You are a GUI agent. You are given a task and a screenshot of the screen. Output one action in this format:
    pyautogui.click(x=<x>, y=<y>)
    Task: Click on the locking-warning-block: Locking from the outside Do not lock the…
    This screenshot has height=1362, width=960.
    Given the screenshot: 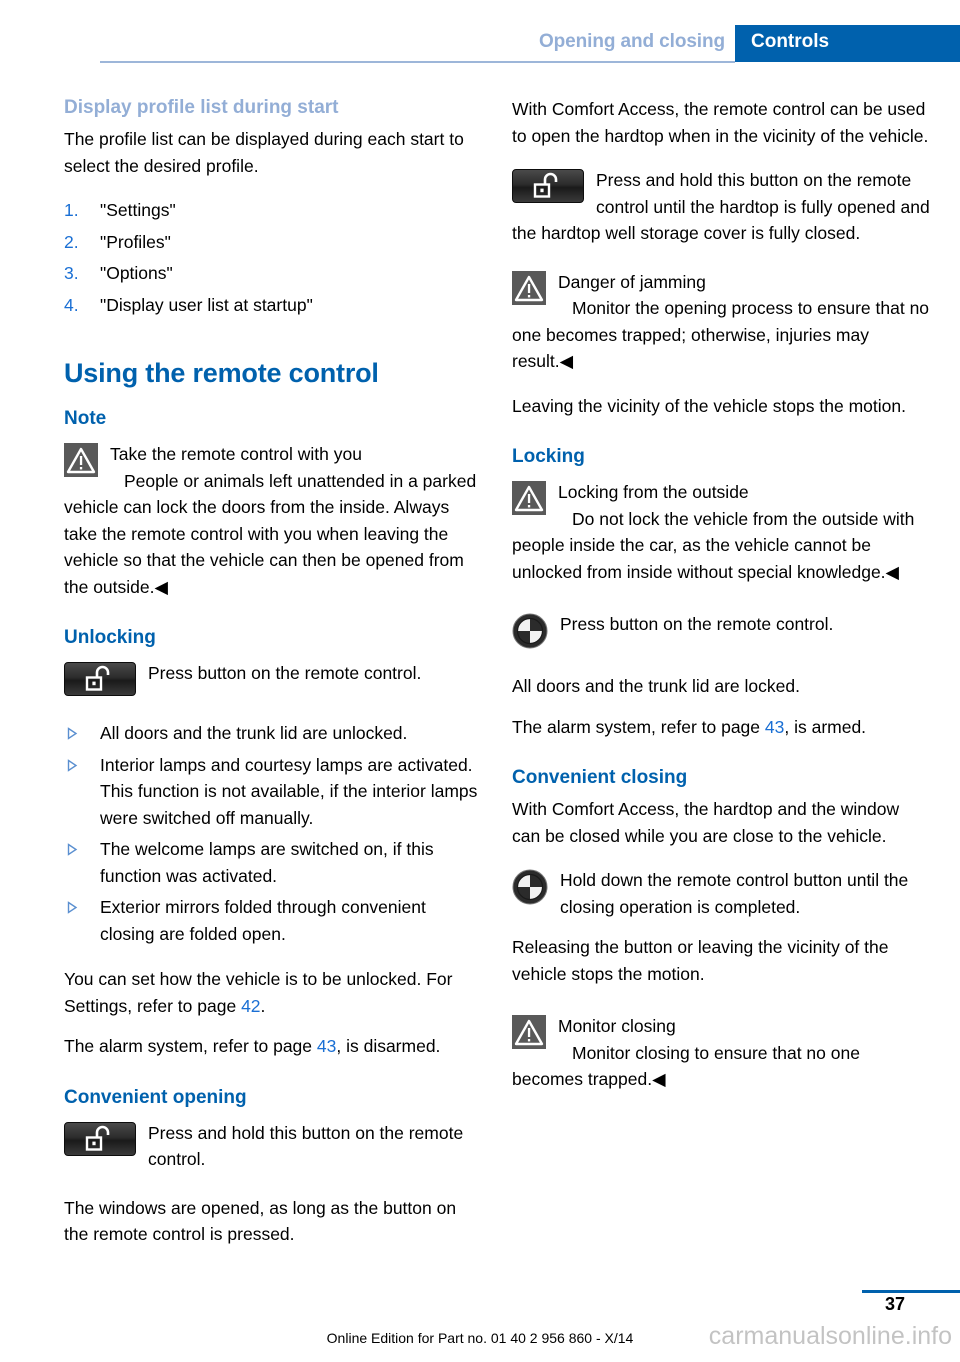 What is the action you would take?
    pyautogui.click(x=722, y=532)
    